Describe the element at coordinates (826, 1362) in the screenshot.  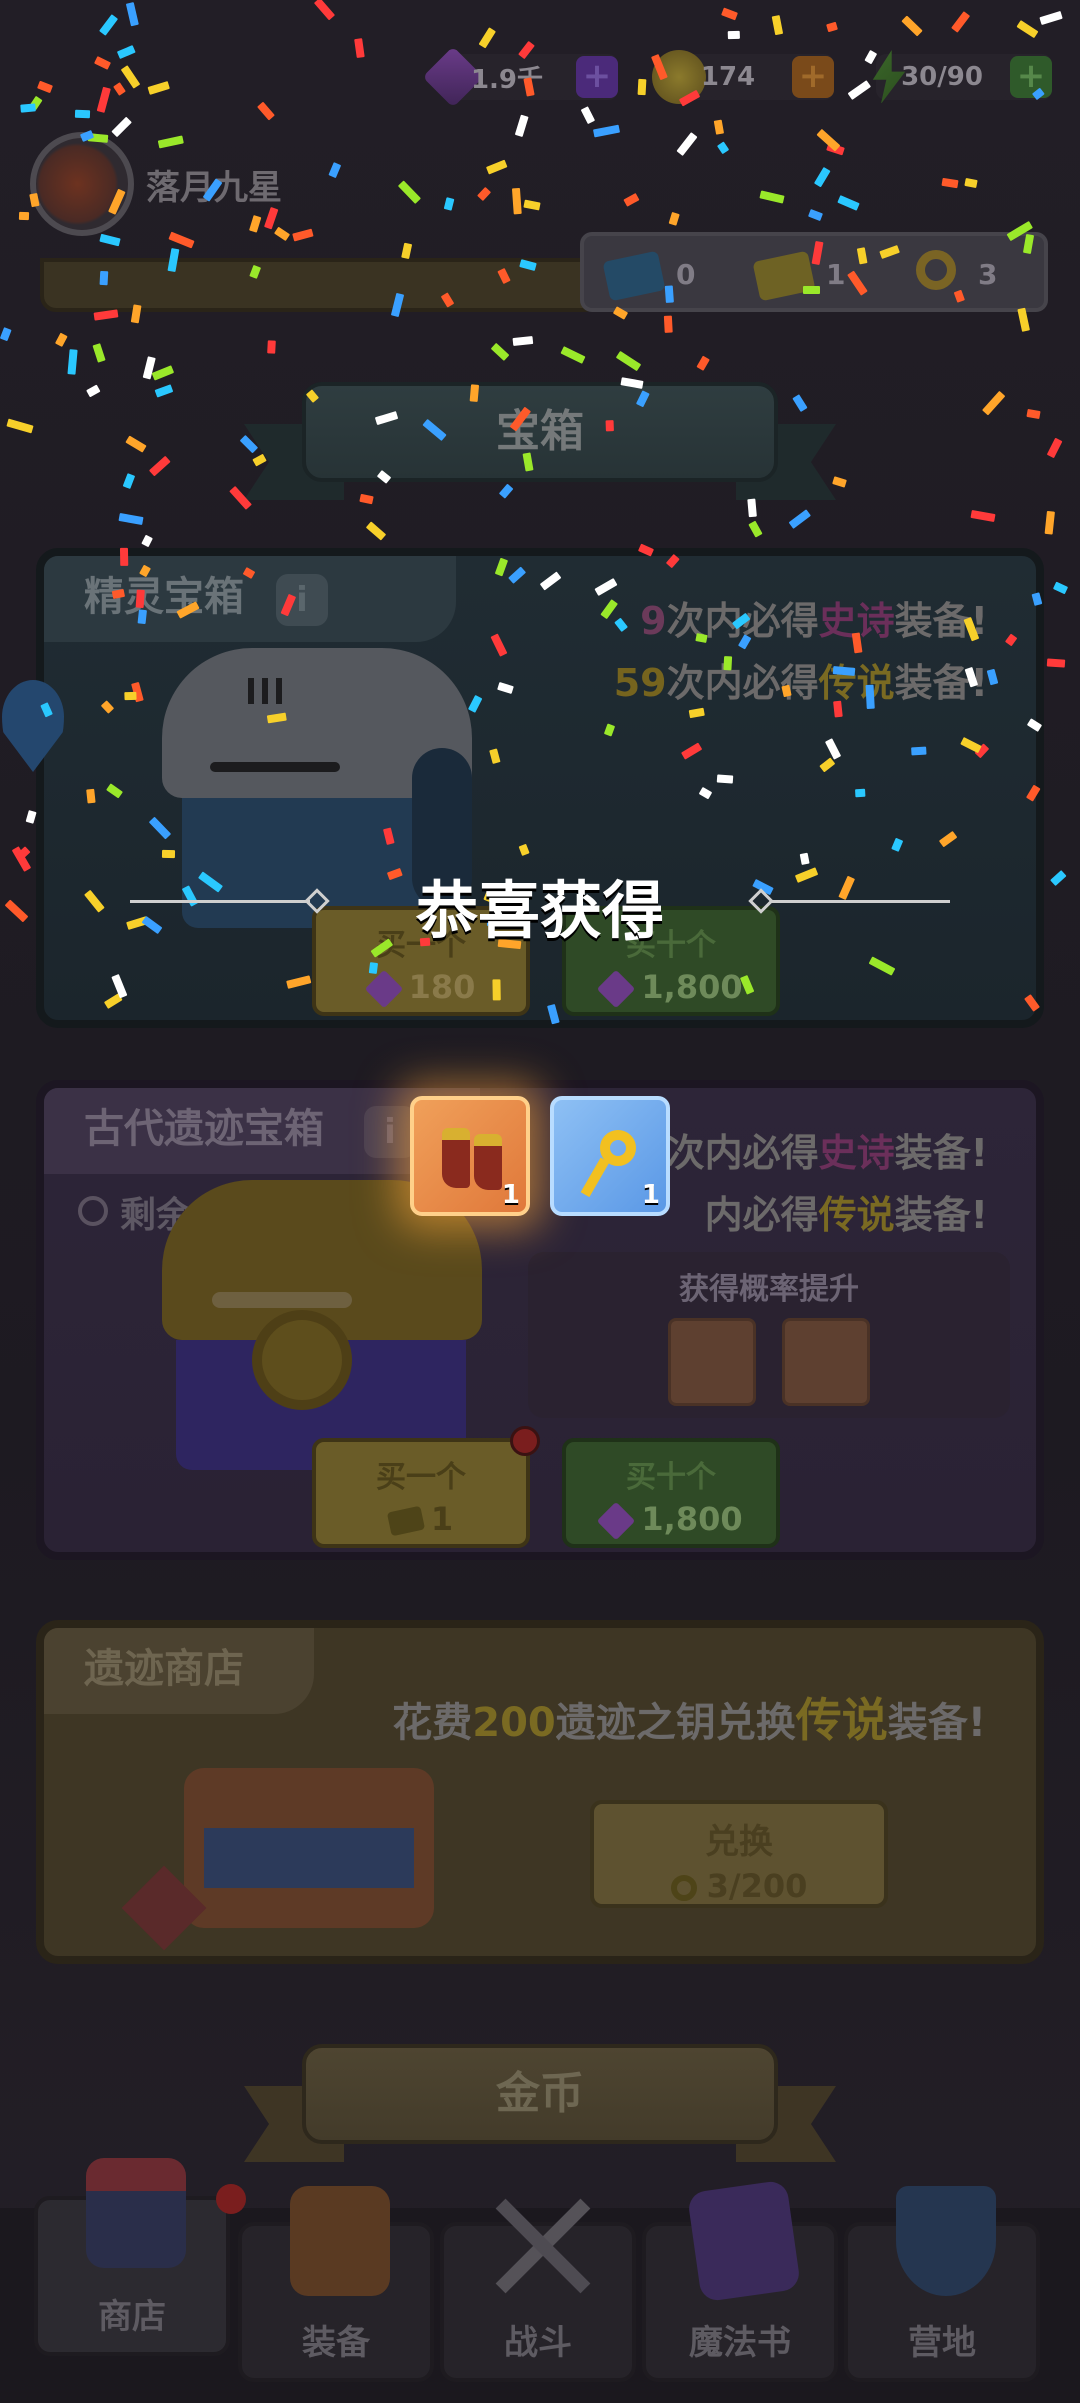
I see `mace-icon` at that location.